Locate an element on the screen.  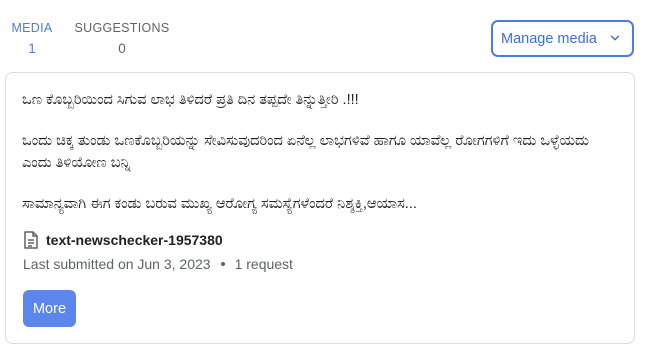
file-row: text-newschecker-1957380 is located at coordinates (123, 240).